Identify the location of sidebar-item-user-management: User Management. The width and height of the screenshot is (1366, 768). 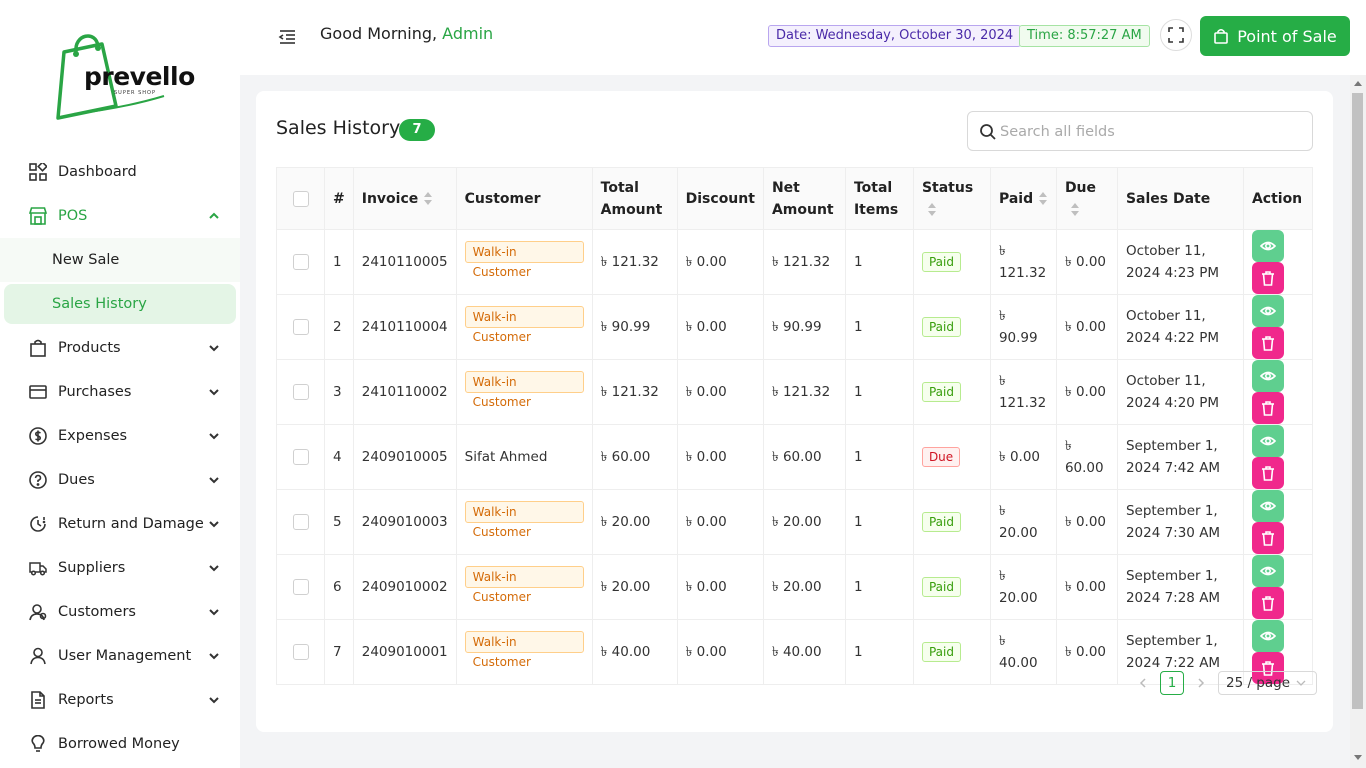
(120, 656).